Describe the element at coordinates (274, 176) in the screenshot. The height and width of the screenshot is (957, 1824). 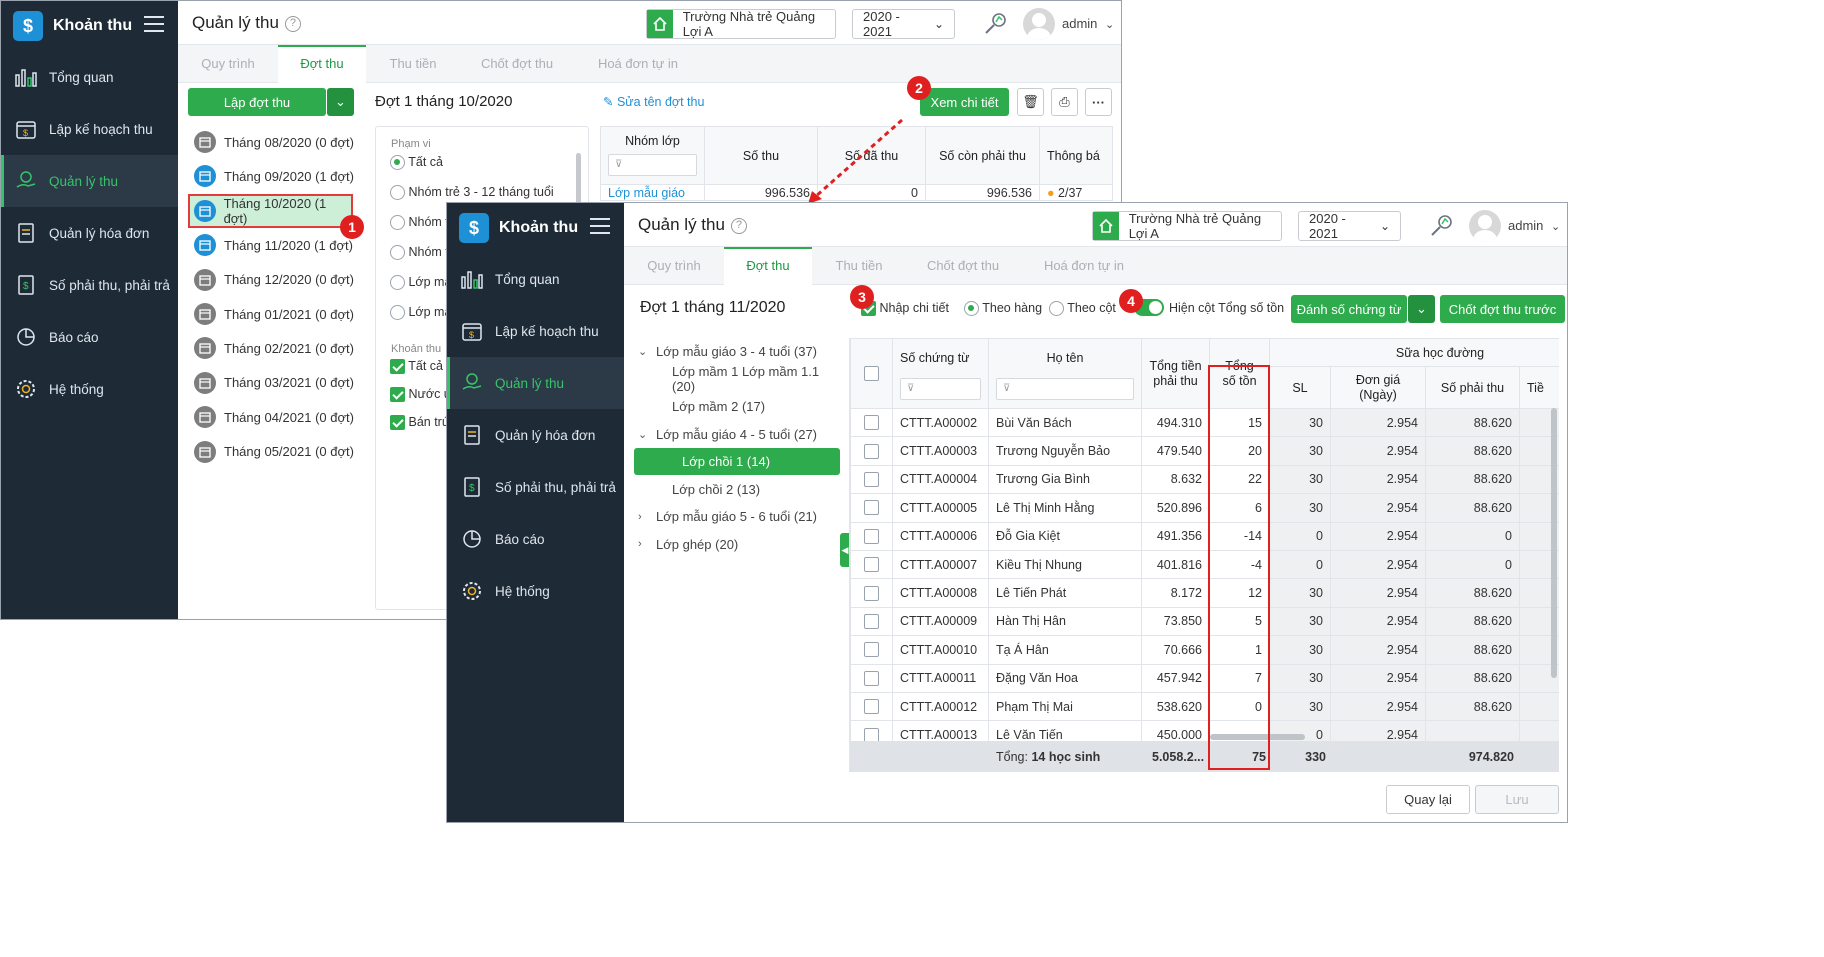
I see `month-item: Tháng 09/2020 (1 đợt)` at that location.